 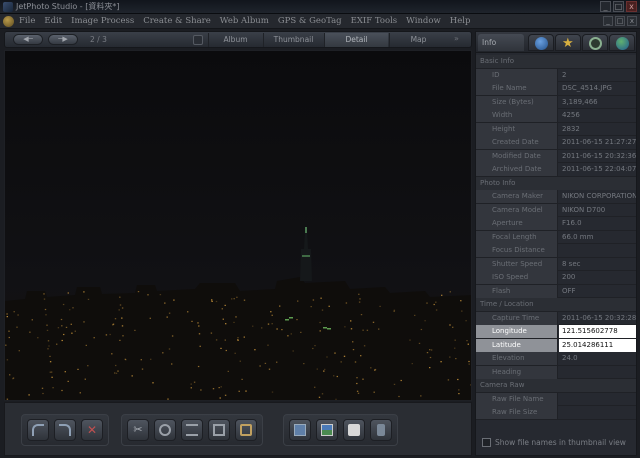 What do you see at coordinates (556, 345) in the screenshot?
I see `info-row: Latitude 25.014286111` at bounding box center [556, 345].